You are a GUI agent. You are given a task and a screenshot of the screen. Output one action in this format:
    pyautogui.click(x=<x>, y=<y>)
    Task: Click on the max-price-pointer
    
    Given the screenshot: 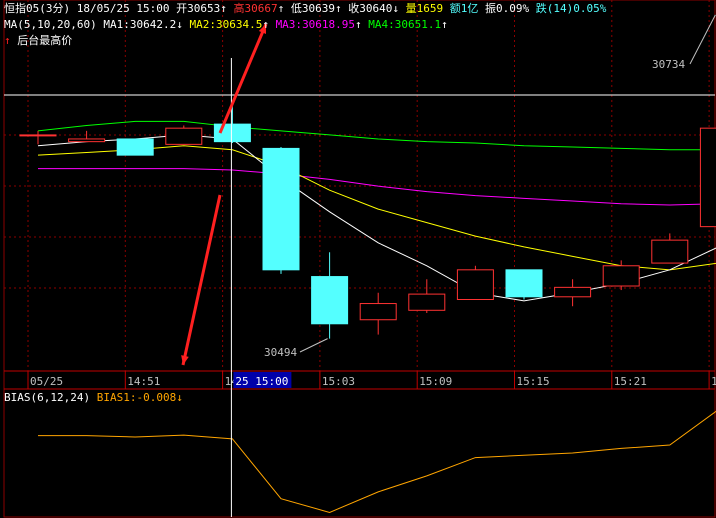 What is the action you would take?
    pyautogui.click(x=702, y=39)
    